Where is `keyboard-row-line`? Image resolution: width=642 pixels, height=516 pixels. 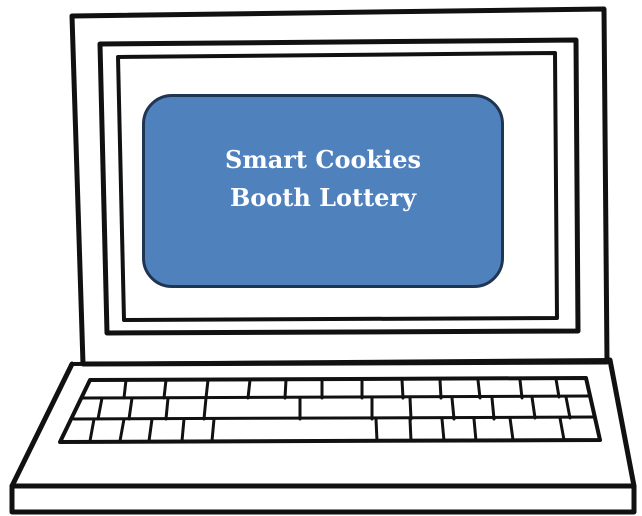
keyboard-row-line is located at coordinates (336, 397).